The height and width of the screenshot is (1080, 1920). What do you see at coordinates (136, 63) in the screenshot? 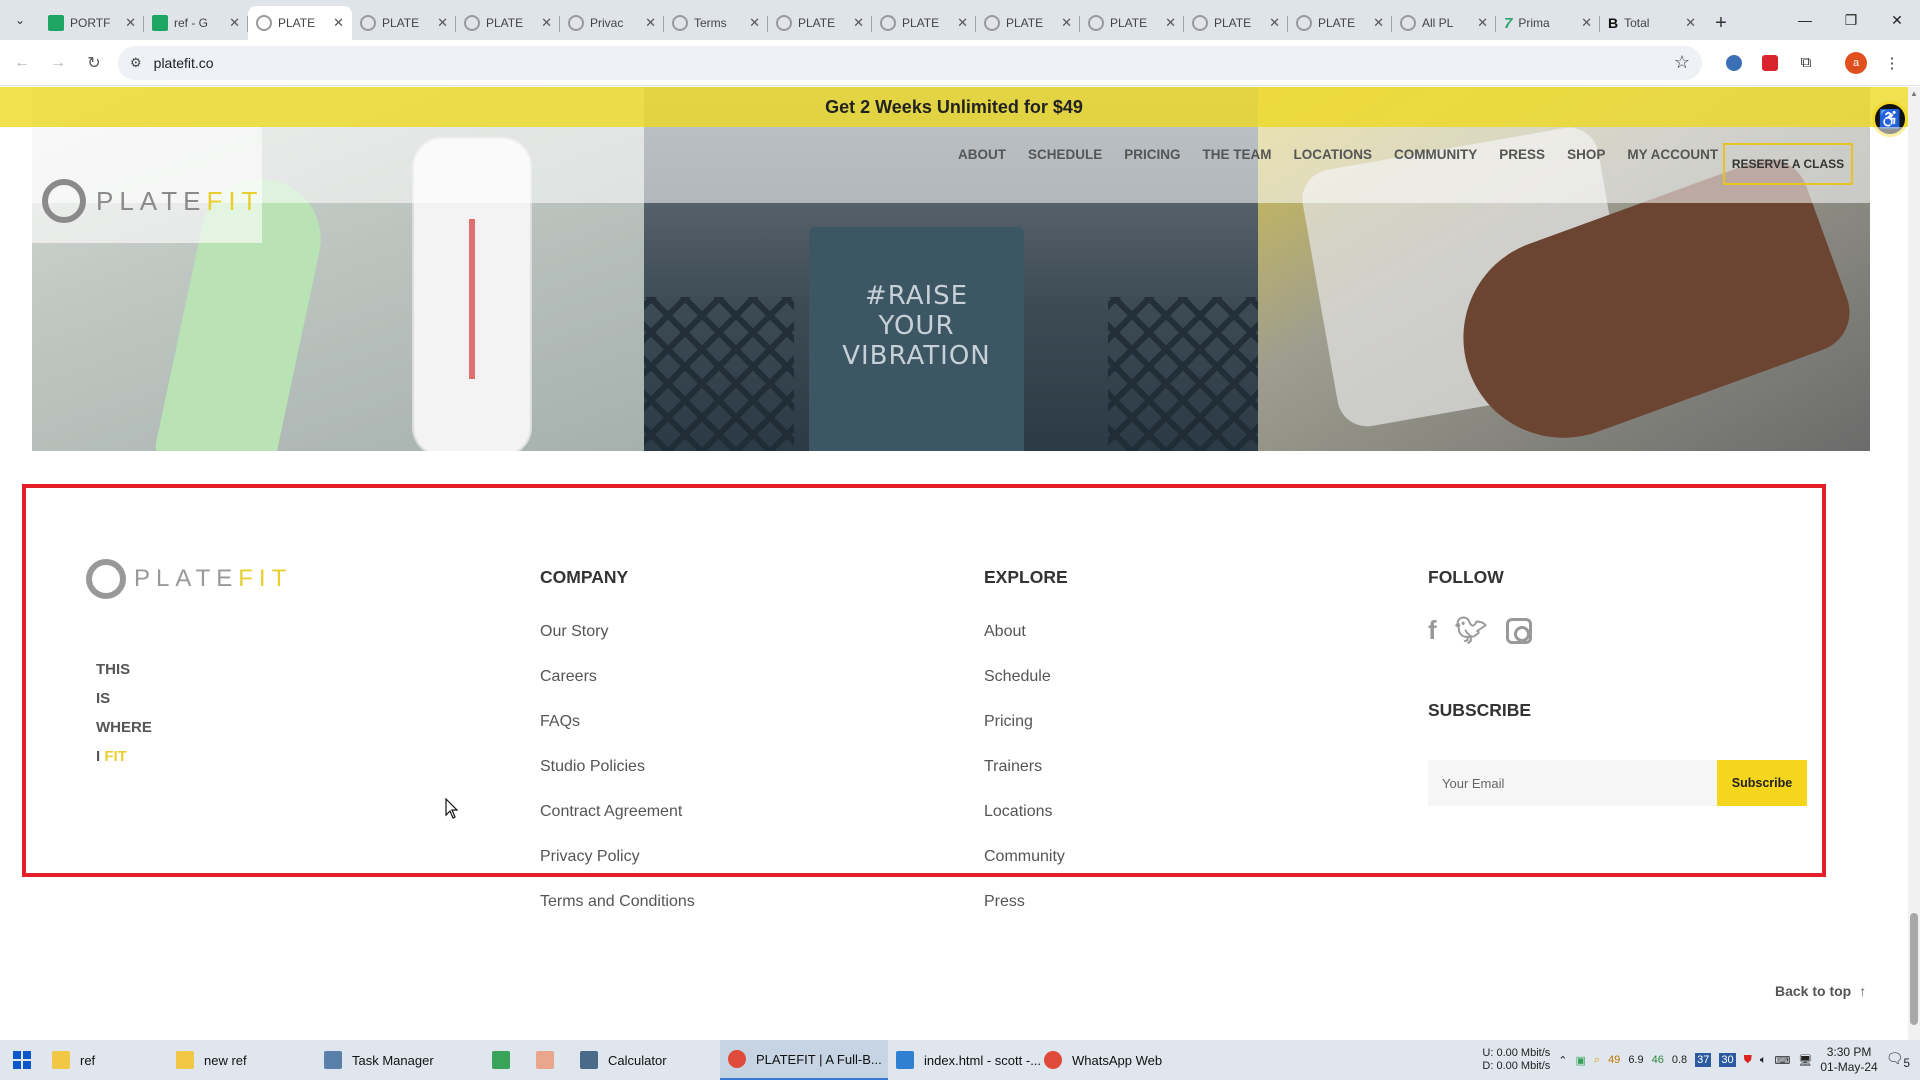
I see `site-info-icon: ⚙` at bounding box center [136, 63].